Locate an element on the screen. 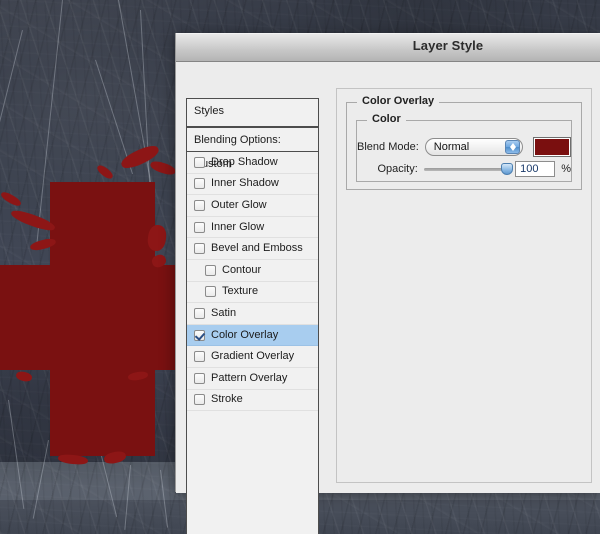  dialog-titlebar: Layer Style is located at coordinates (388, 47).